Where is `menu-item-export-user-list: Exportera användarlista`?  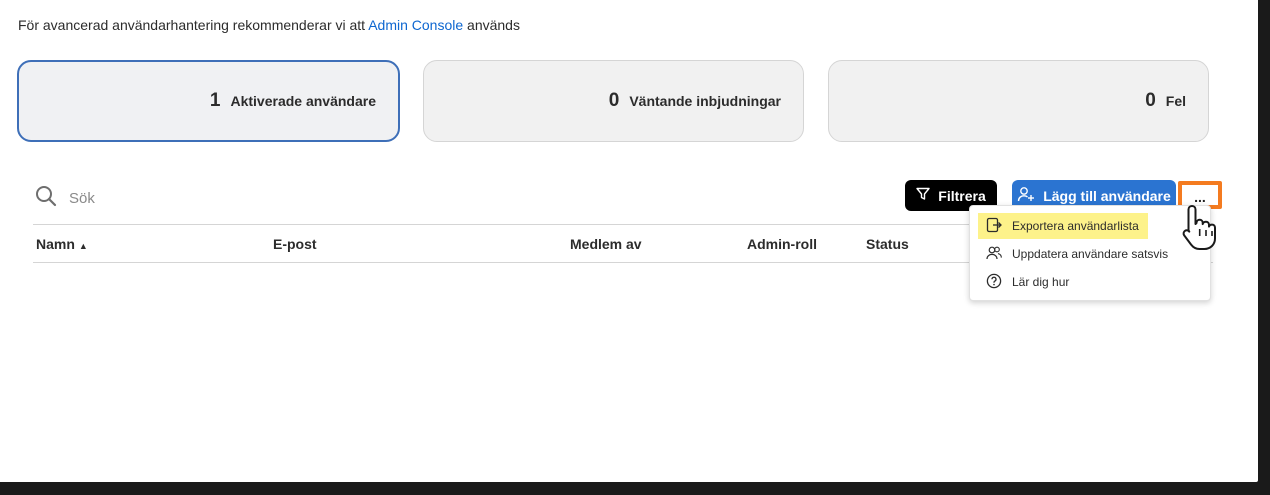
menu-item-export-user-list: Exportera användarlista is located at coordinates (1063, 226).